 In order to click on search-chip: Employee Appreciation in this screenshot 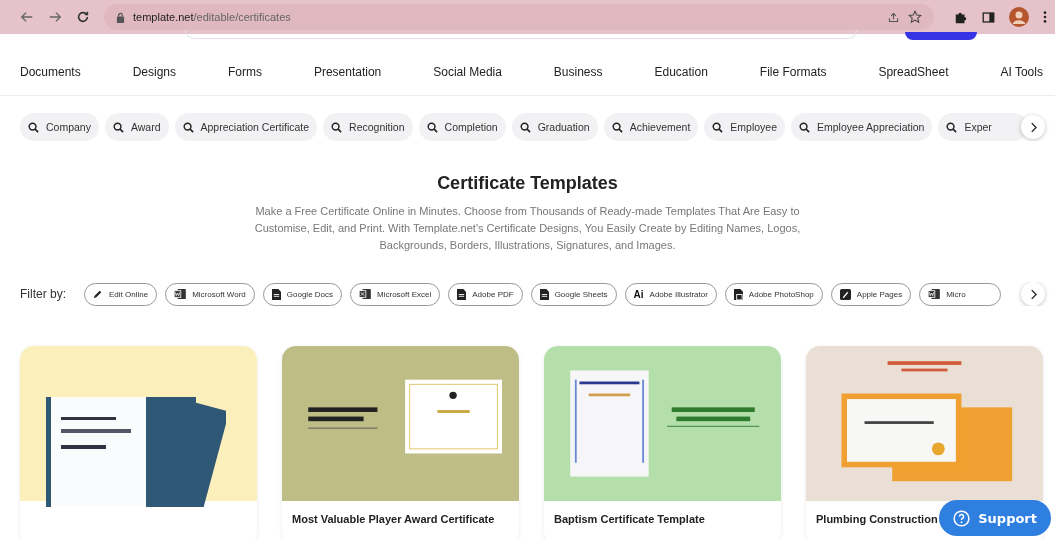, I will do `click(862, 127)`.